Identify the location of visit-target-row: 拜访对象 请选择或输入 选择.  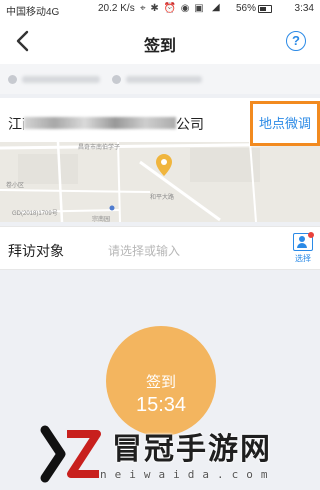
(160, 248).